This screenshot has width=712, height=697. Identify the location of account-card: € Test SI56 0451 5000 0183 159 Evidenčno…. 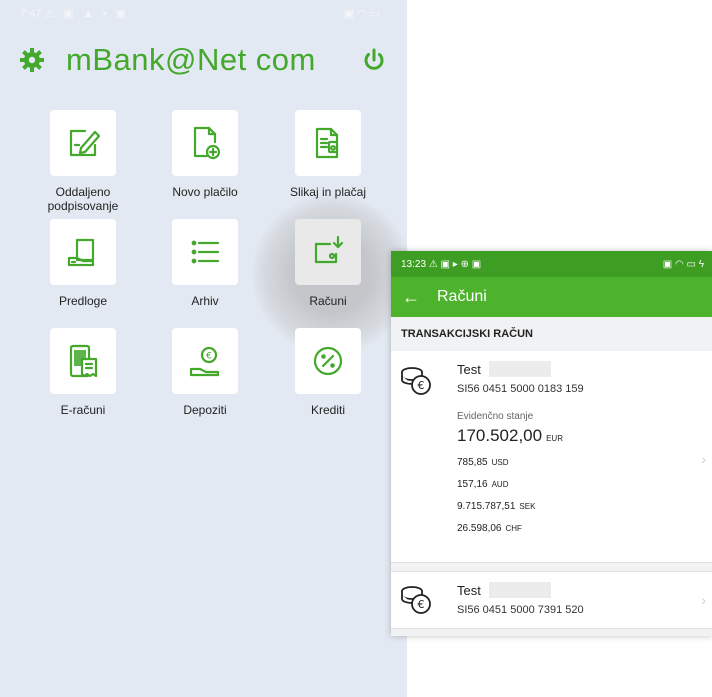
(551, 457).